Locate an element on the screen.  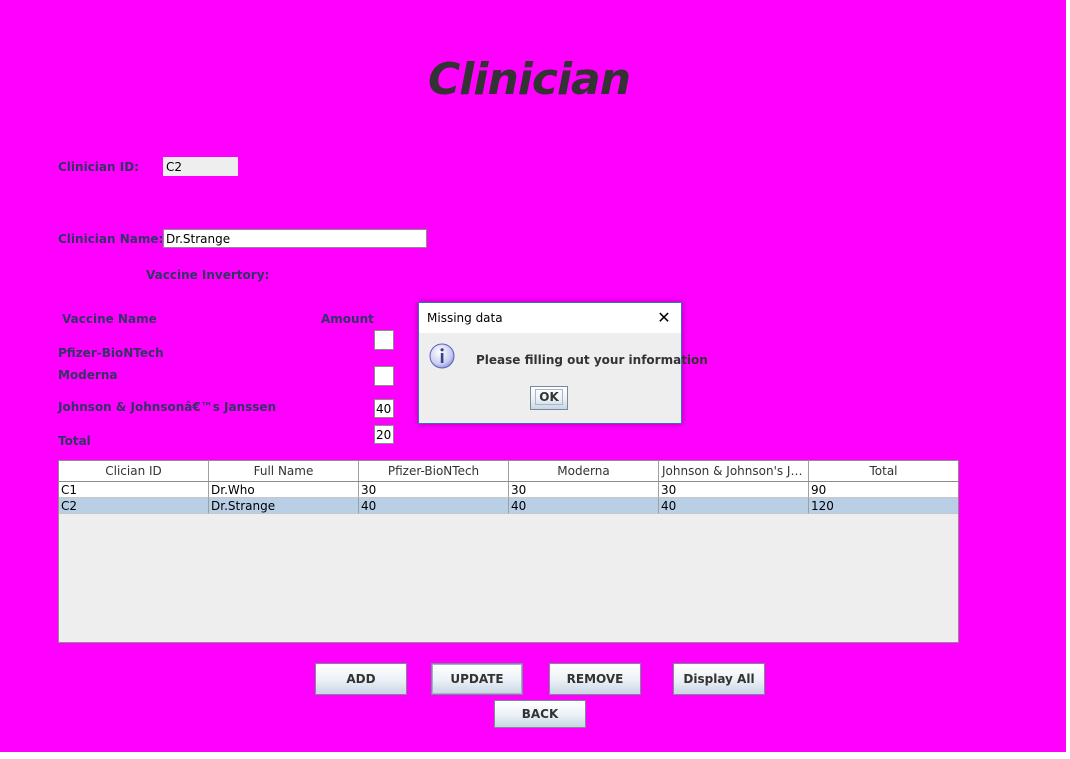
window-right-edge is located at coordinates (1068, 379).